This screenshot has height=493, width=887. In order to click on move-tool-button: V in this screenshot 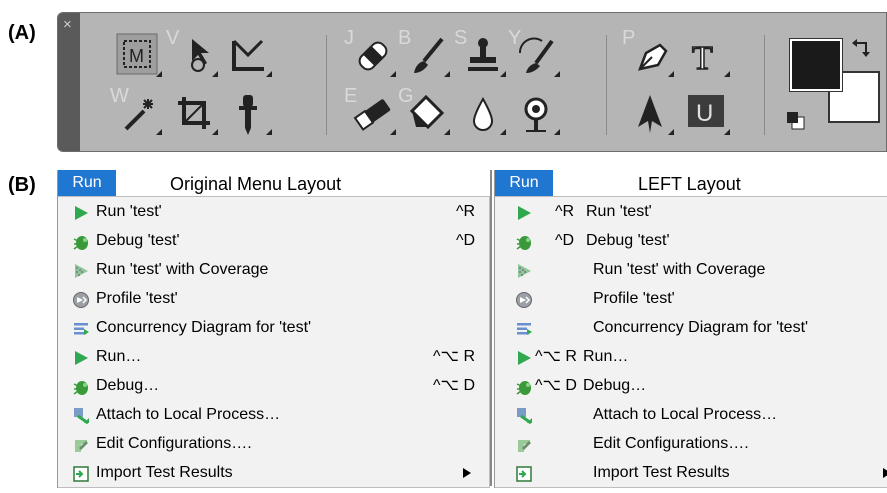, I will do `click(193, 54)`.